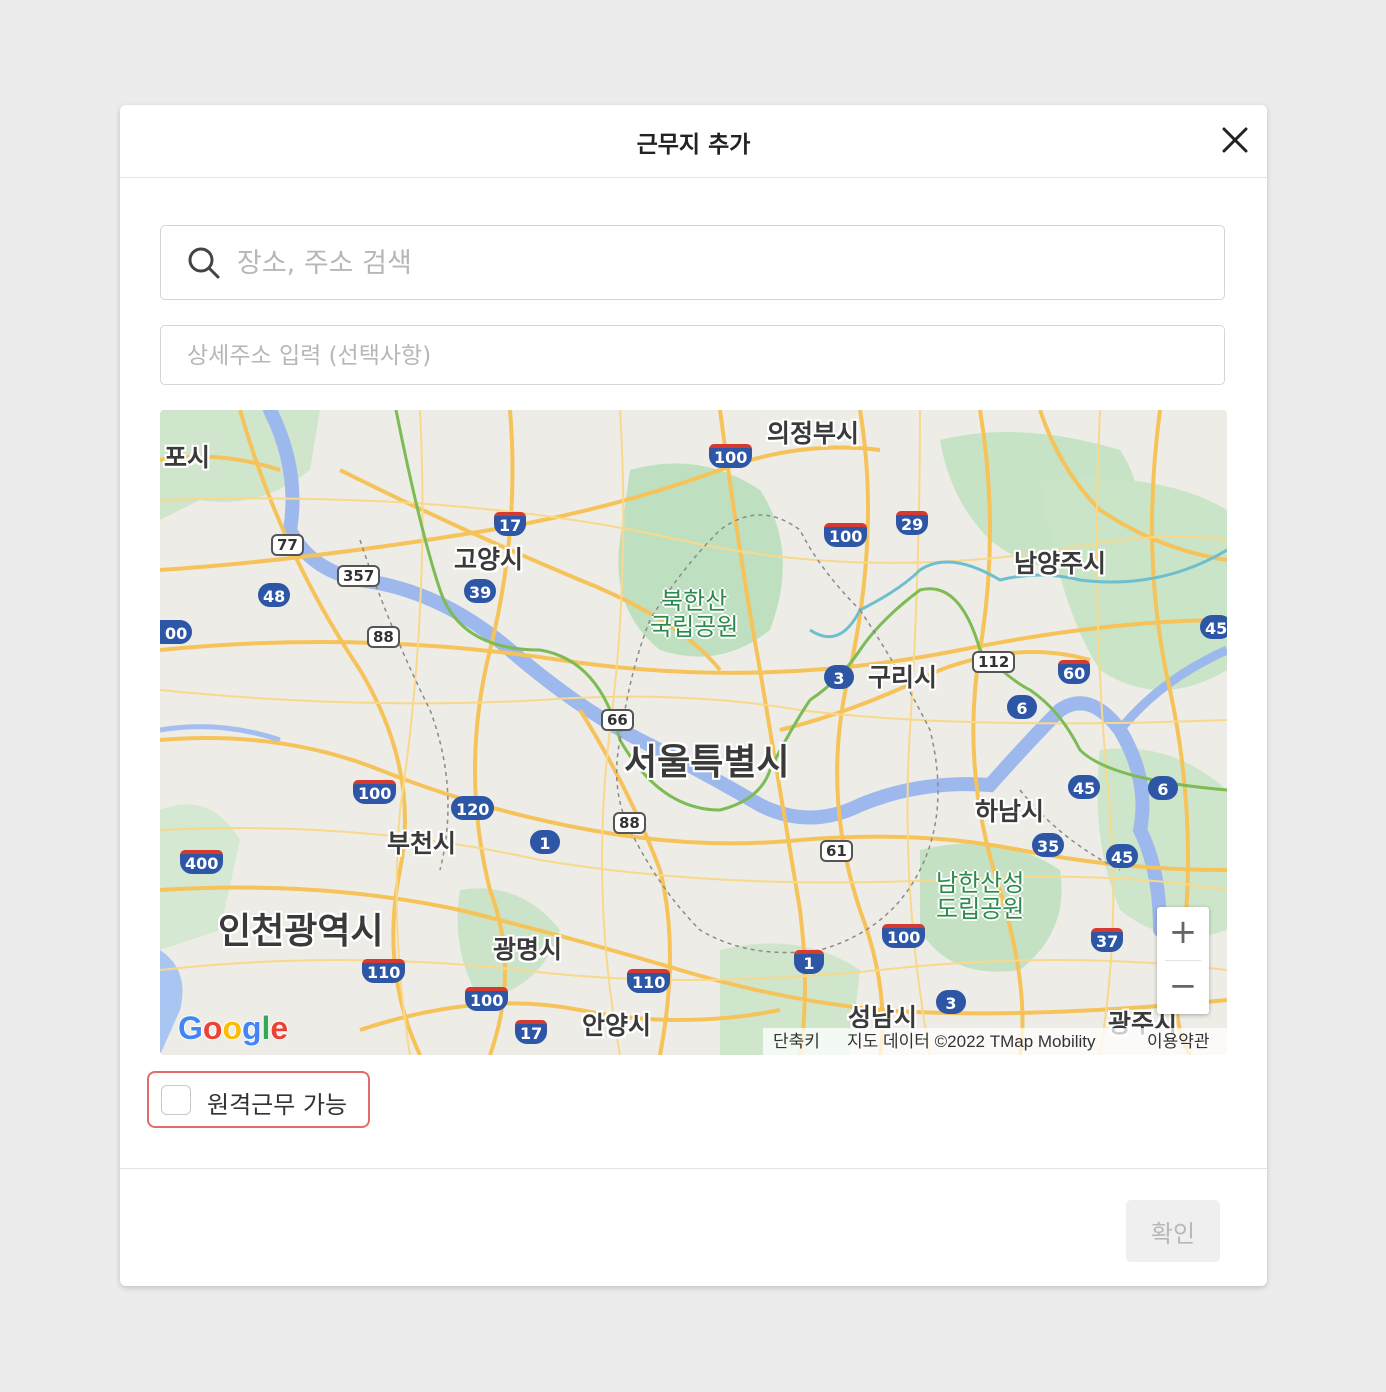 The height and width of the screenshot is (1392, 1386). I want to click on map-label-gwangmyeong: 광명시, so click(528, 949).